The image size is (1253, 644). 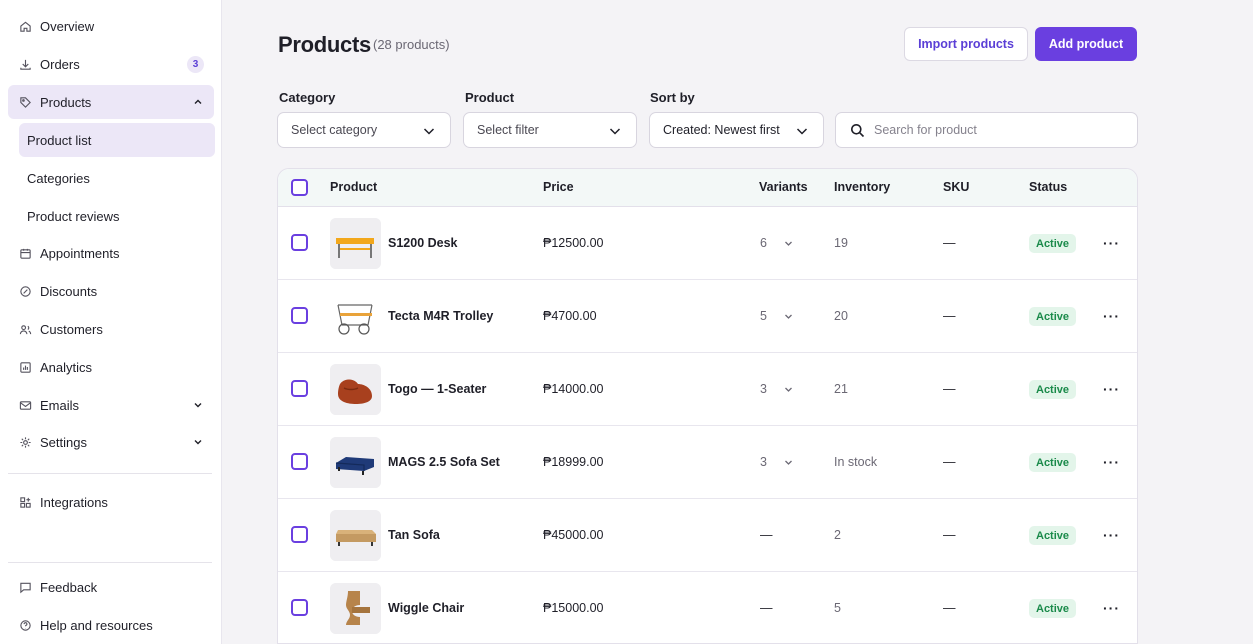 What do you see at coordinates (508, 130) in the screenshot?
I see `product-filter-value: Select filter` at bounding box center [508, 130].